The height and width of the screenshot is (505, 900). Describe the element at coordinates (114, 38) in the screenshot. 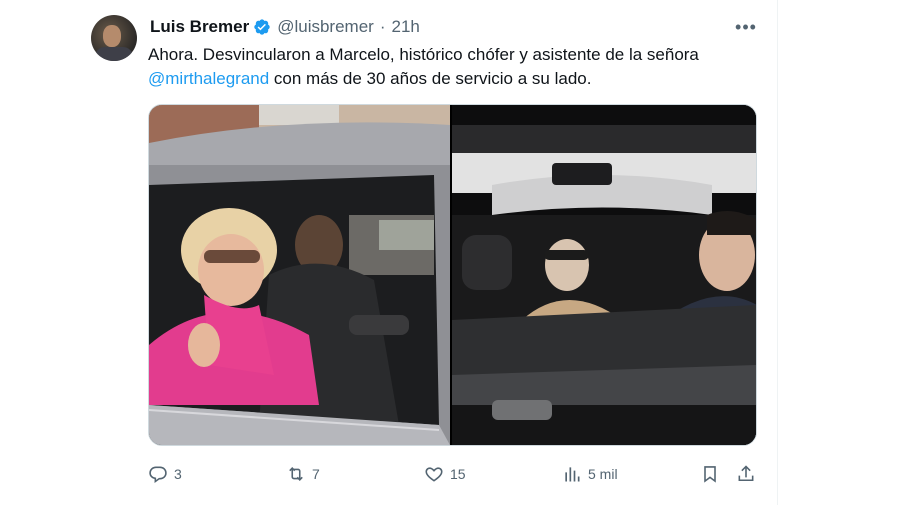

I see `avatar` at that location.